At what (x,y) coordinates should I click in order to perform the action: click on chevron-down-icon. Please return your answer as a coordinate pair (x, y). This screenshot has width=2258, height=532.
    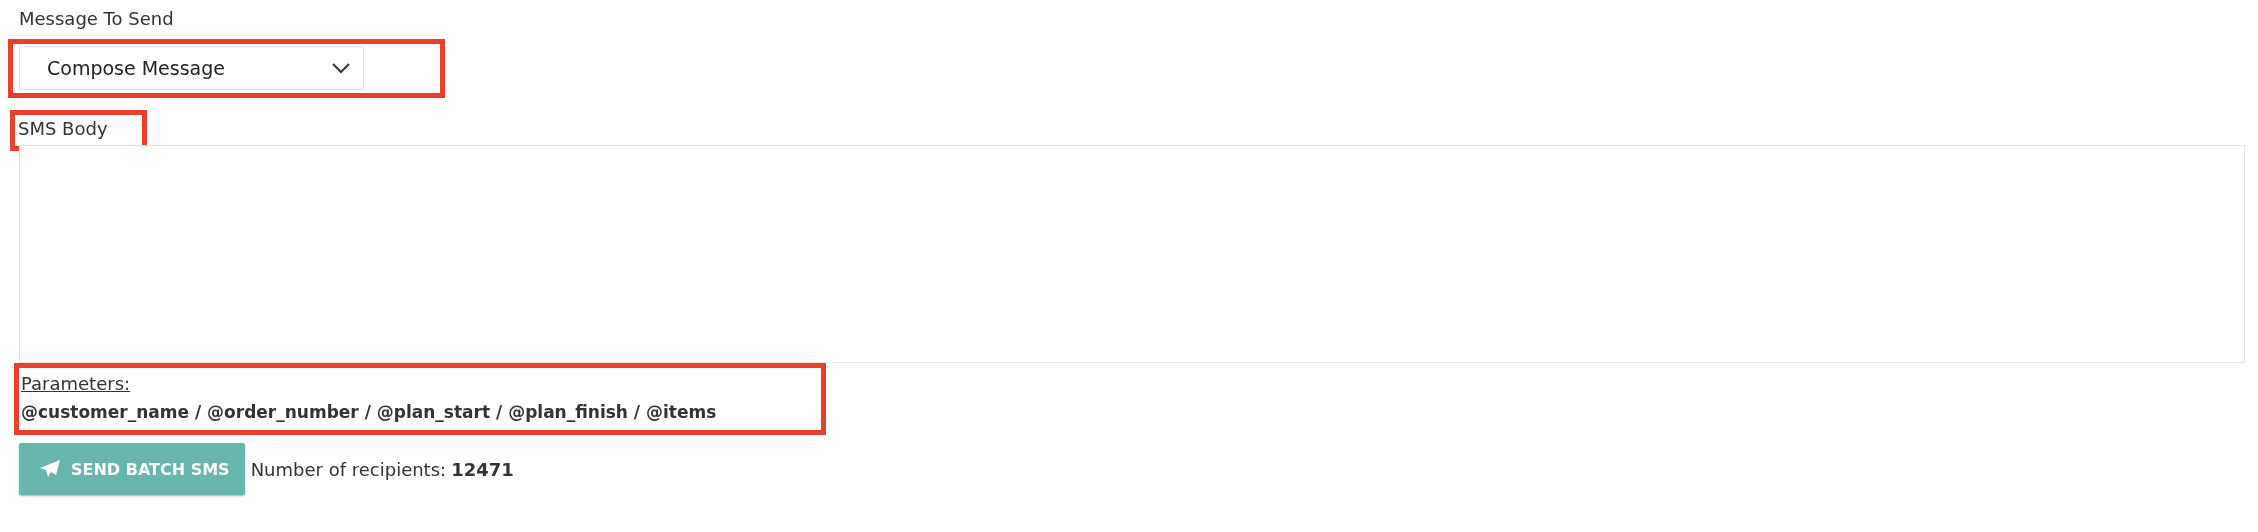
    Looking at the image, I should click on (341, 68).